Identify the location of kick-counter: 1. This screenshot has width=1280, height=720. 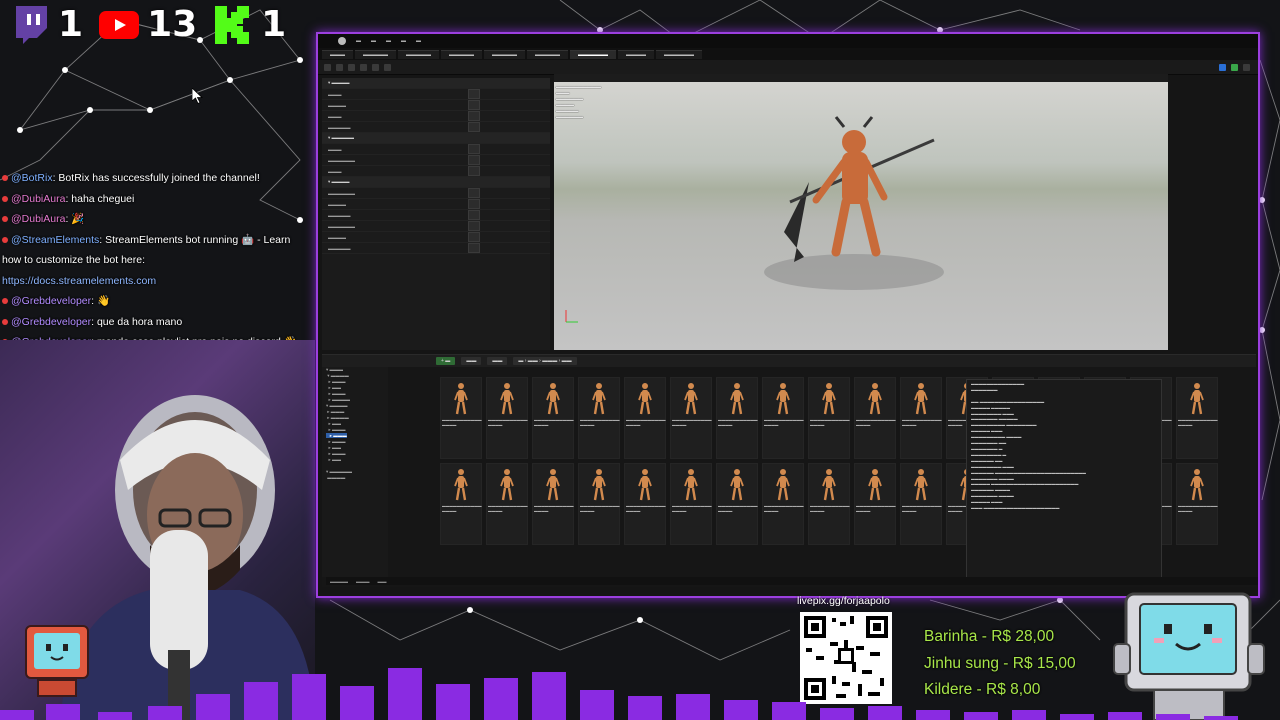
(248, 24).